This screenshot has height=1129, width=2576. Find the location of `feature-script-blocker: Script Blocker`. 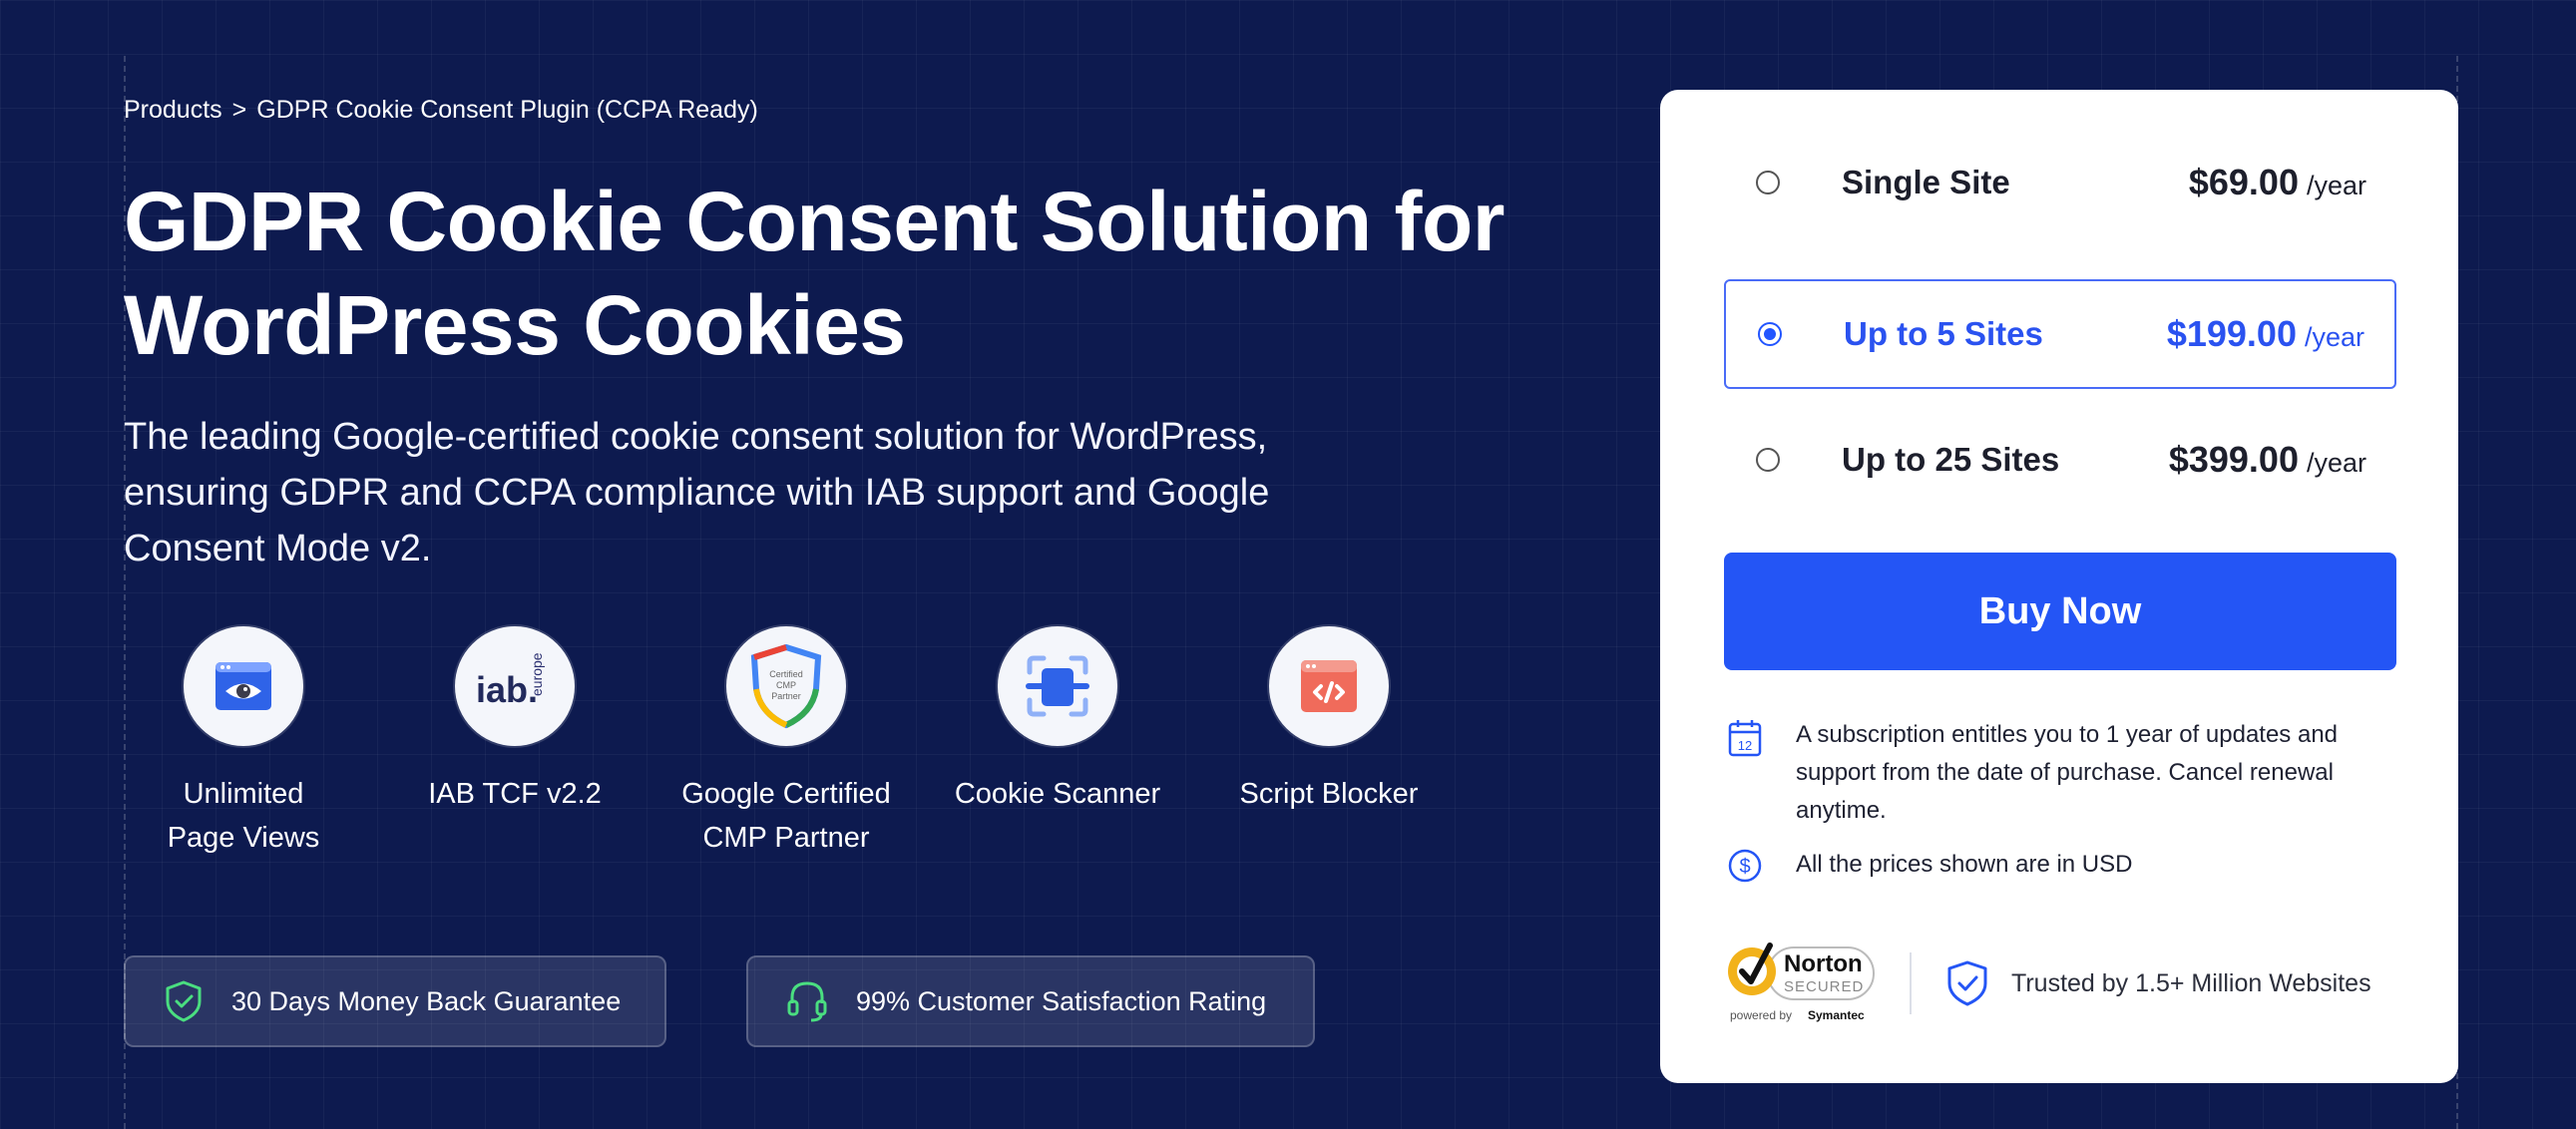

feature-script-blocker: Script Blocker is located at coordinates (1329, 721).